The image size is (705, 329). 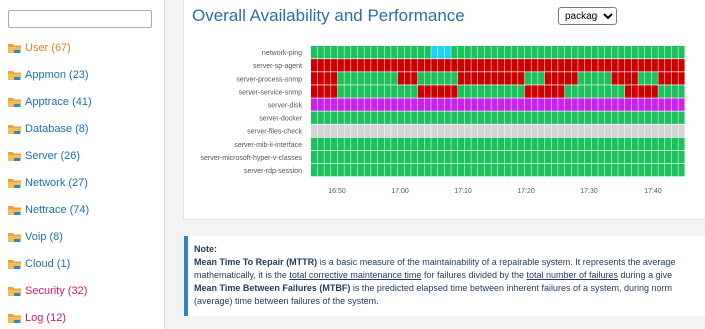 I want to click on sidebar-item: Log (12), so click(x=37, y=318).